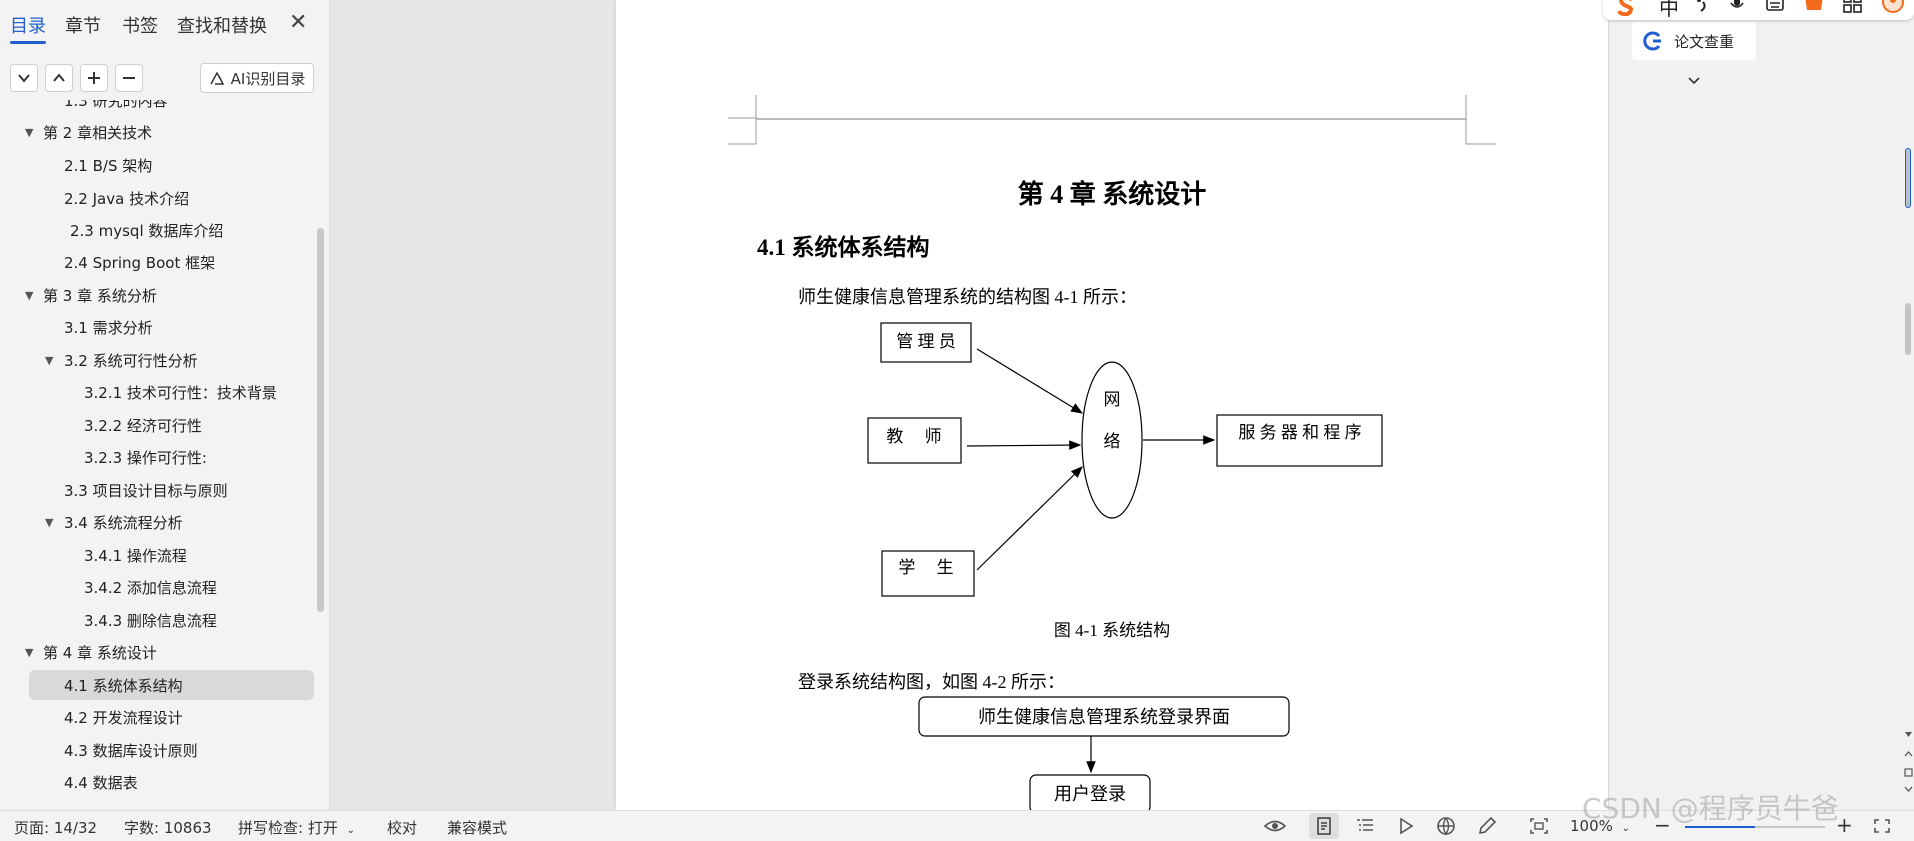  I want to click on toc-item: 4.2 开发流程设计, so click(159, 717).